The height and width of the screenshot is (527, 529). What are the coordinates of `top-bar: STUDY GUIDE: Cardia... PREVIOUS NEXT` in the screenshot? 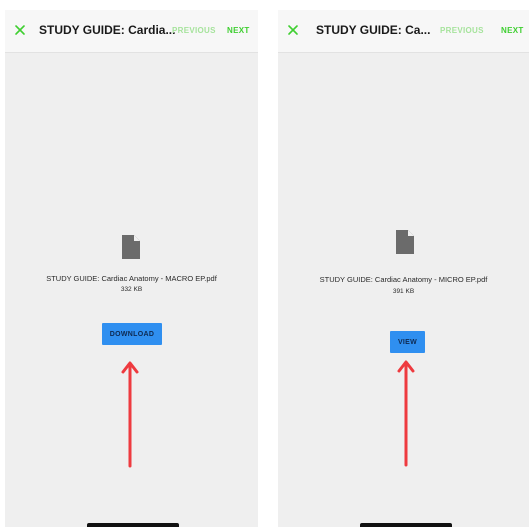 It's located at (131, 31).